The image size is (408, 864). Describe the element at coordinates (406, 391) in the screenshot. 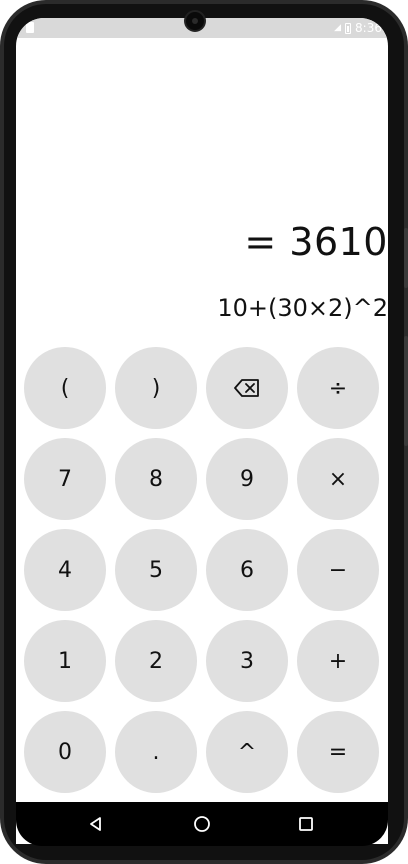

I see `power-button` at that location.